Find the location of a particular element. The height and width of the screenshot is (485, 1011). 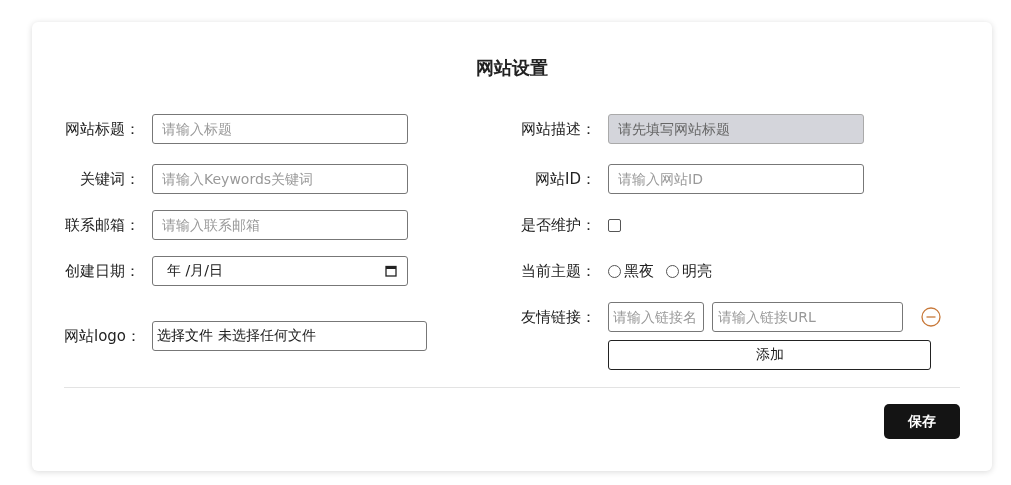

field-label: 是否维护： is located at coordinates (558, 225).